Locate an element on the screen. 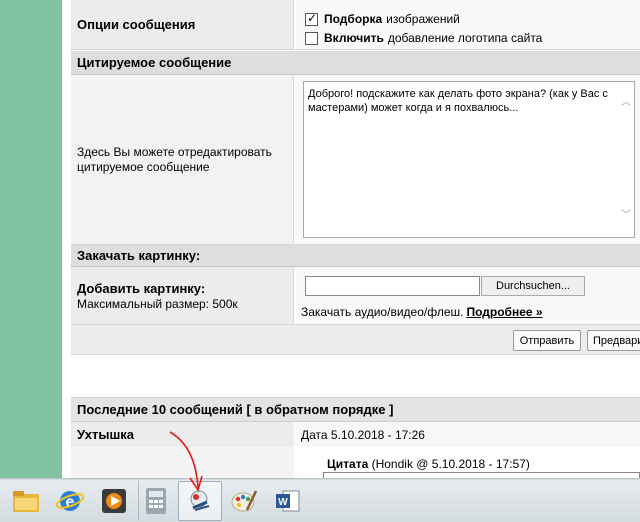 The height and width of the screenshot is (522, 640). post-quote-title: Цитата (Hondik @ 5.10.2018 - 17:57) is located at coordinates (428, 464).